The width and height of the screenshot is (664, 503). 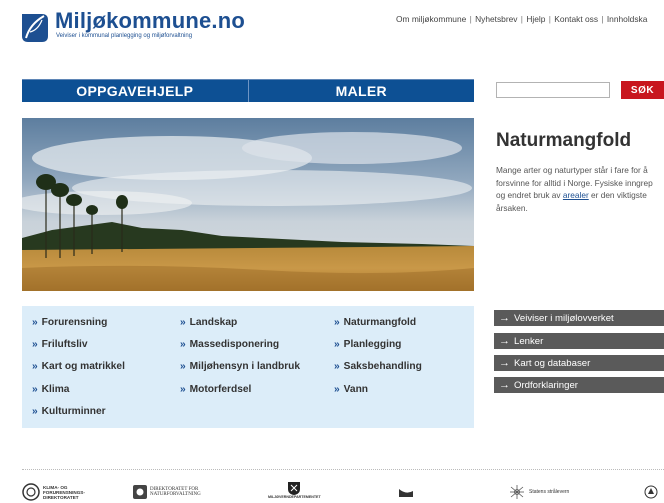 I want to click on sv-label: Statens strålevern, so click(x=549, y=491).